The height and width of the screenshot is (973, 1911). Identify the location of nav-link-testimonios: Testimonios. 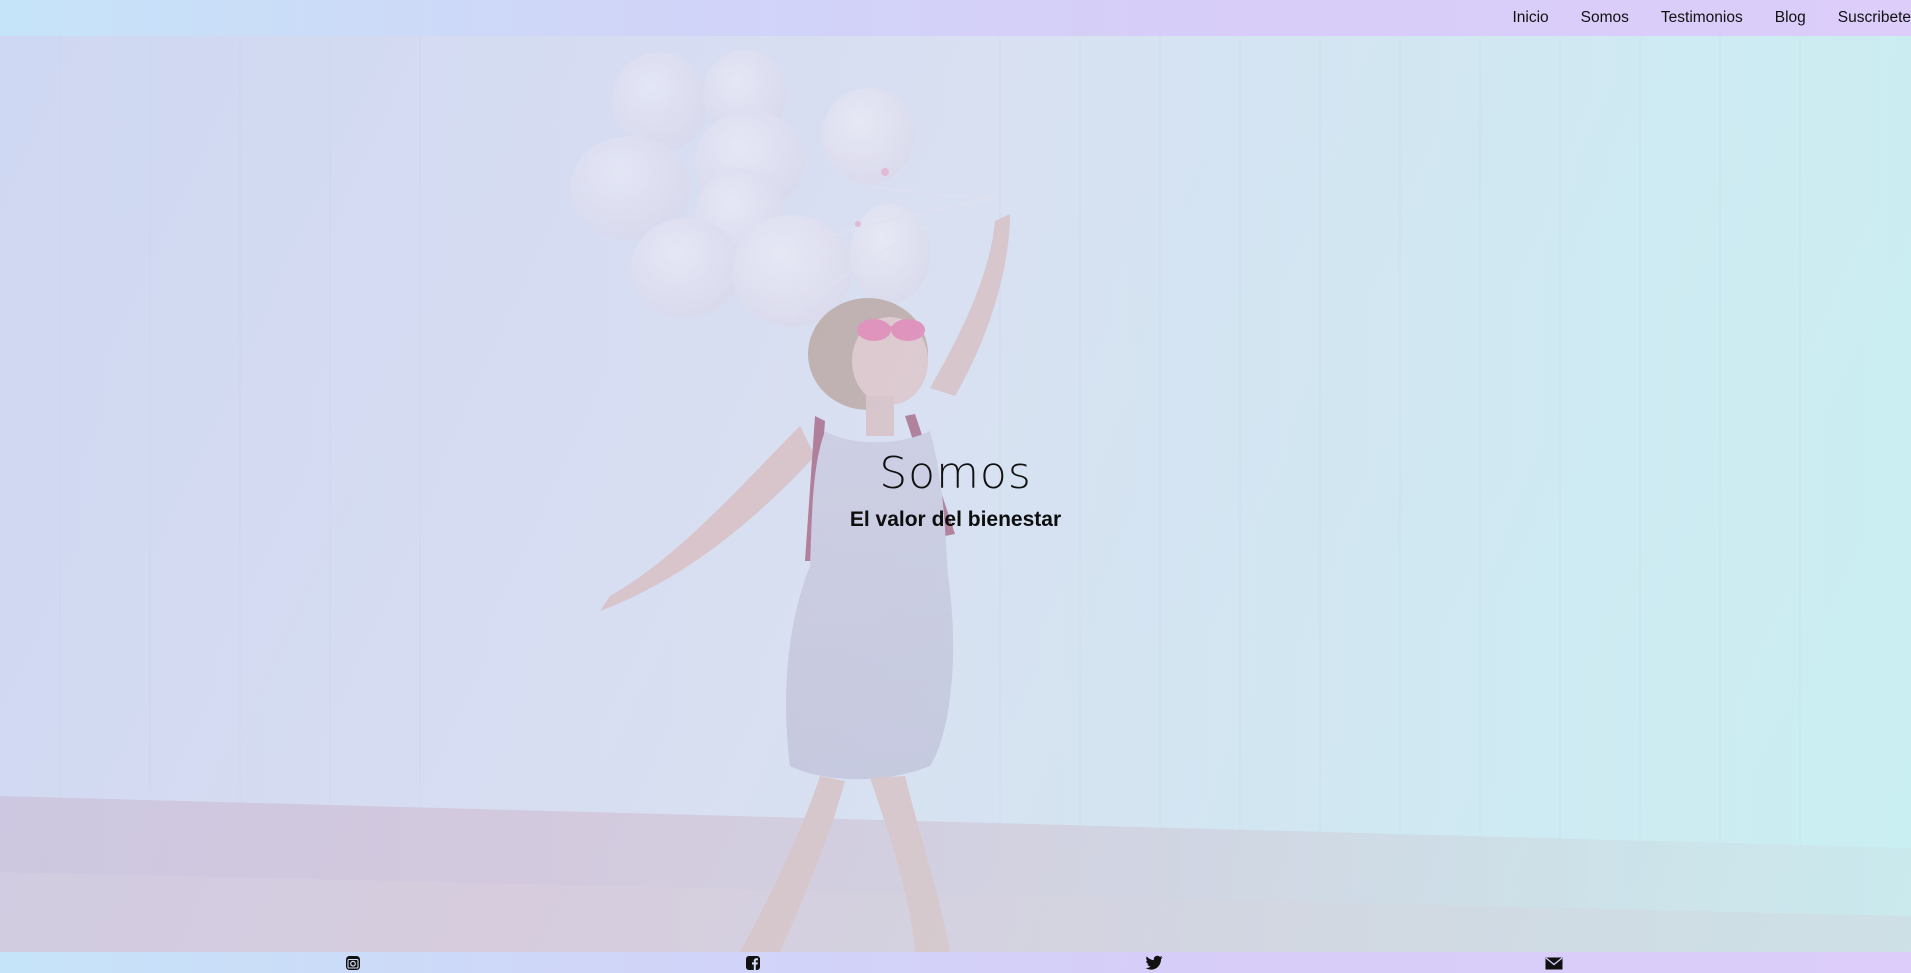
(1702, 18).